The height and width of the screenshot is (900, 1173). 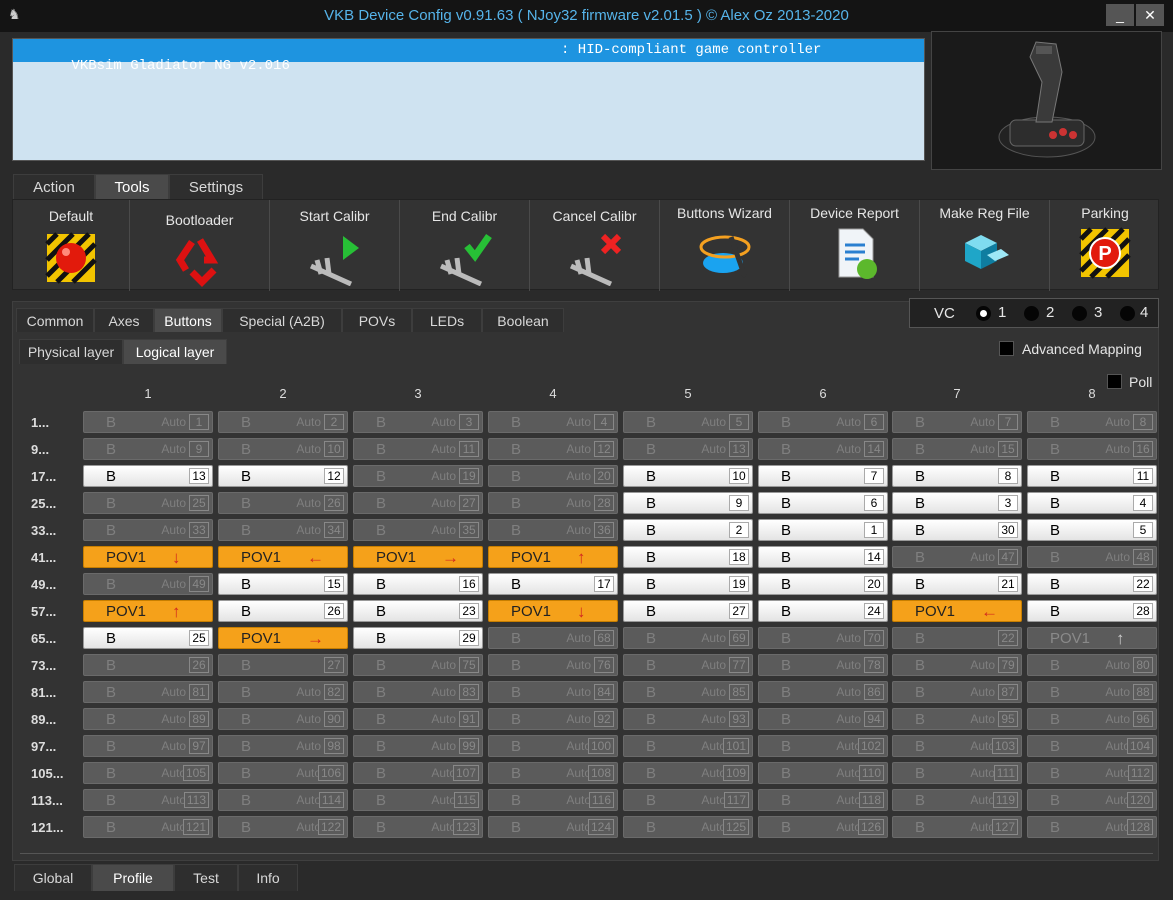 I want to click on button-cell: B 18, so click(x=688, y=557).